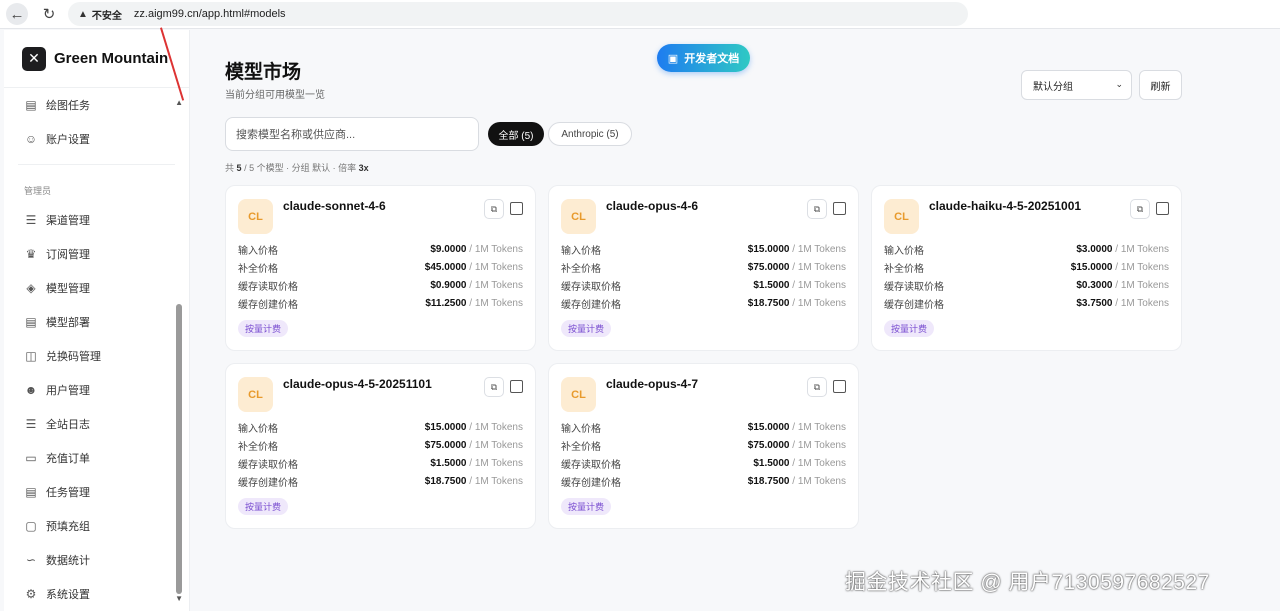 The image size is (1280, 611). Describe the element at coordinates (1160, 85) in the screenshot. I see `refresh-button: 刷新` at that location.